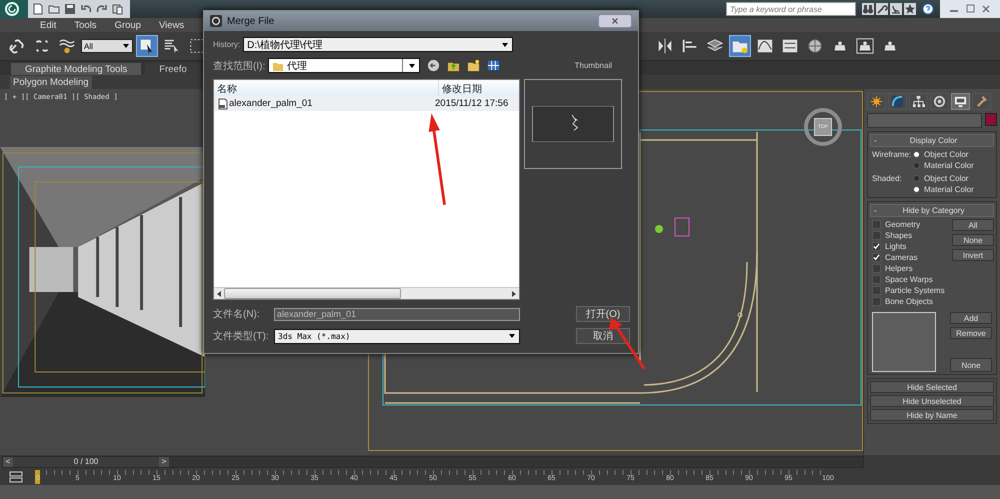 The image size is (1000, 499). I want to click on field-label: History:, so click(226, 44).